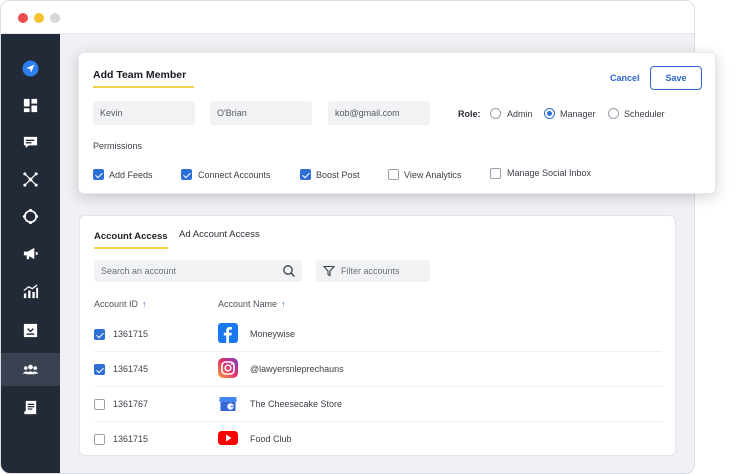  What do you see at coordinates (329, 271) in the screenshot?
I see `filter-icon` at bounding box center [329, 271].